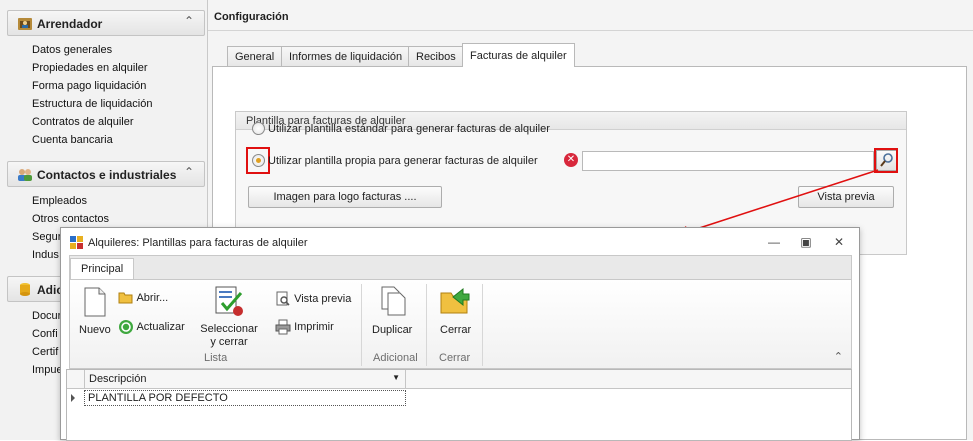  What do you see at coordinates (70, 24) in the screenshot?
I see `nav-group-title: Arrendador` at bounding box center [70, 24].